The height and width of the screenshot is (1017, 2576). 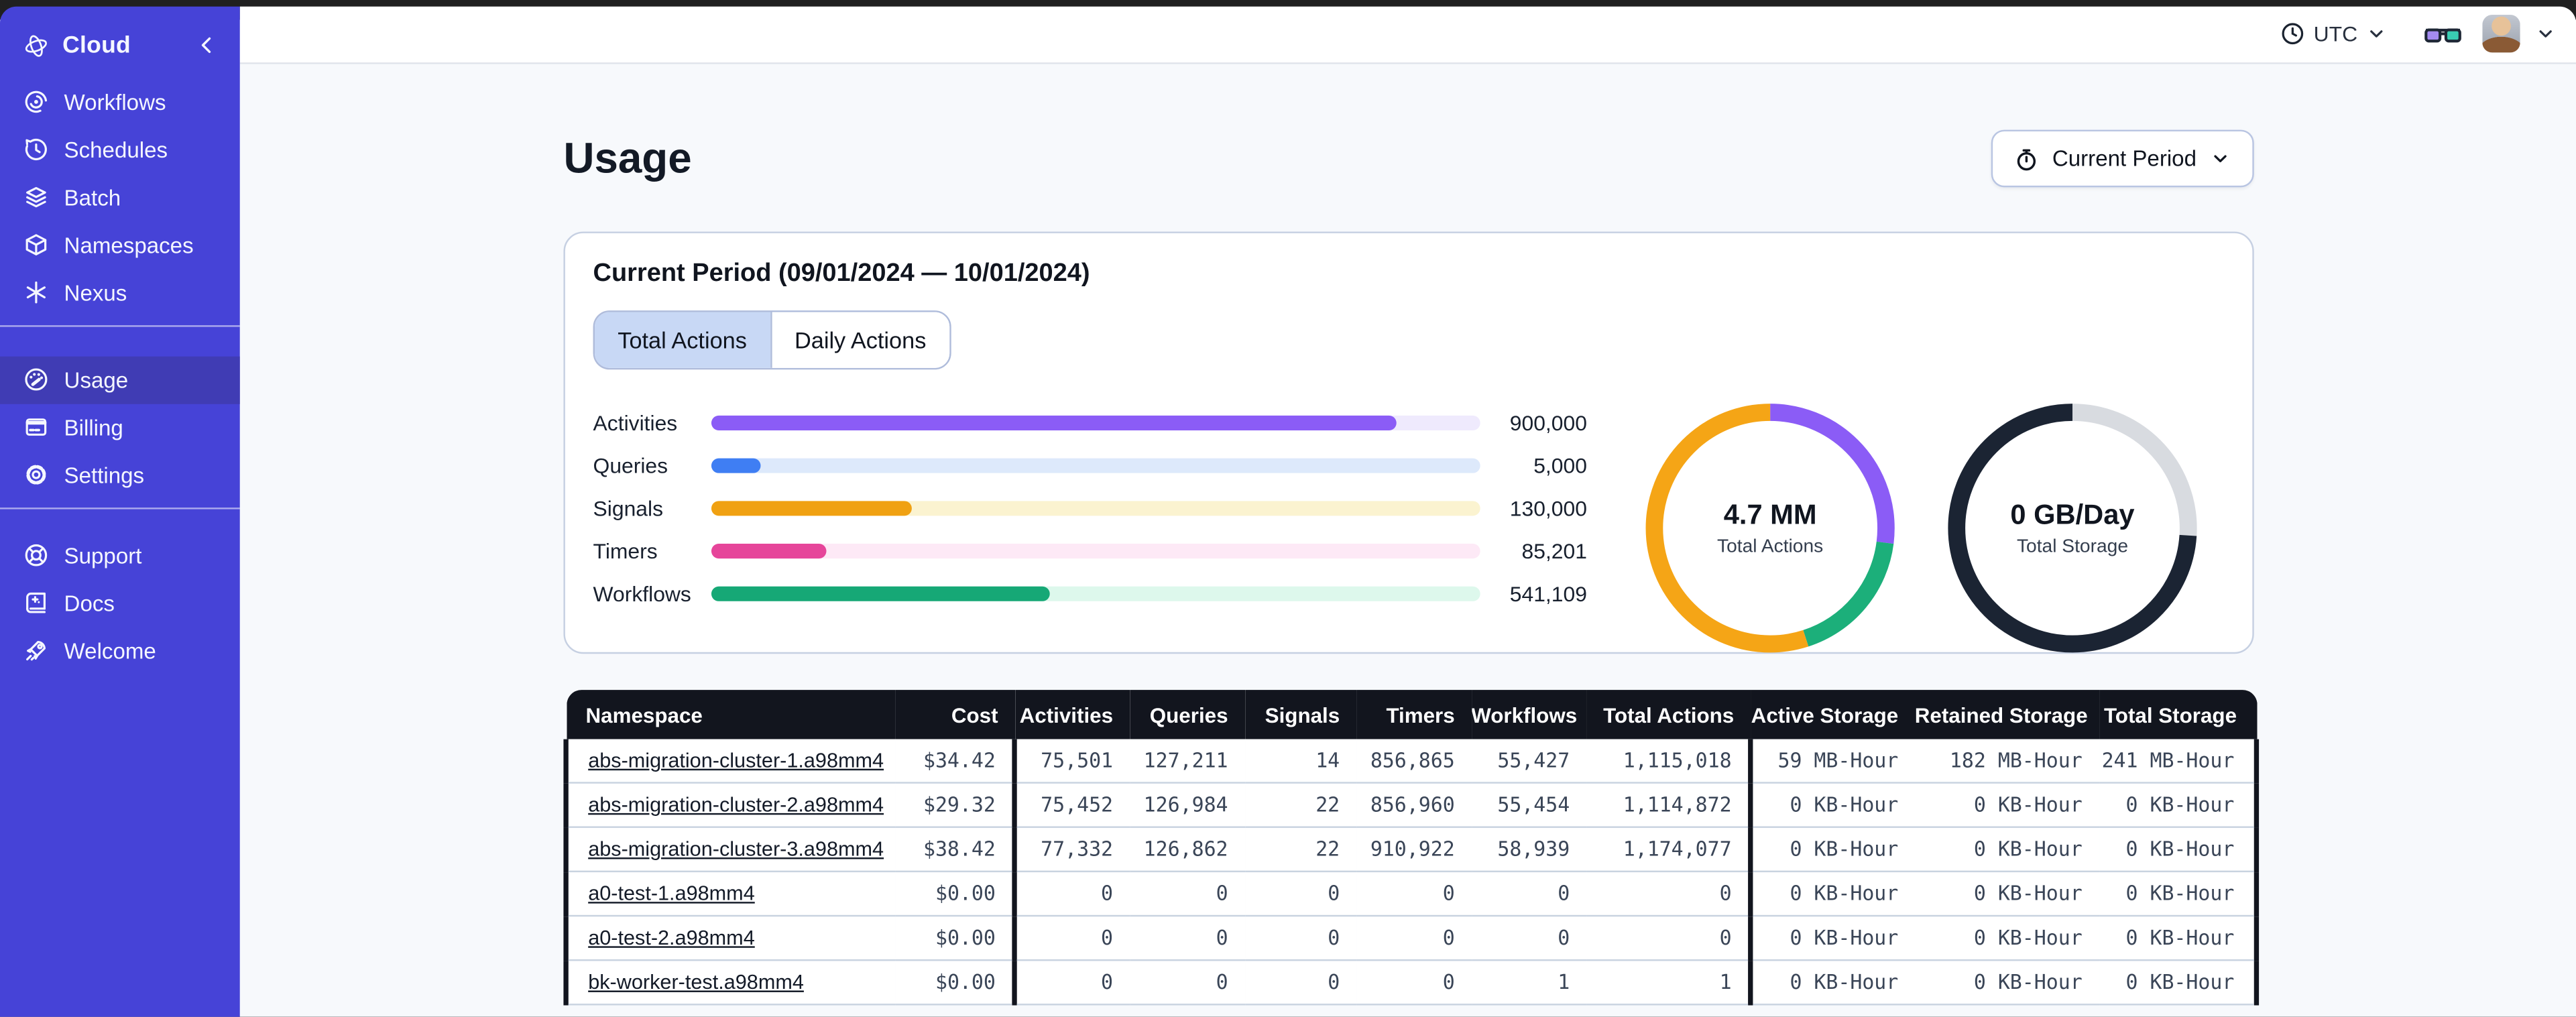 What do you see at coordinates (36, 45) in the screenshot?
I see `temporal-logo-icon` at bounding box center [36, 45].